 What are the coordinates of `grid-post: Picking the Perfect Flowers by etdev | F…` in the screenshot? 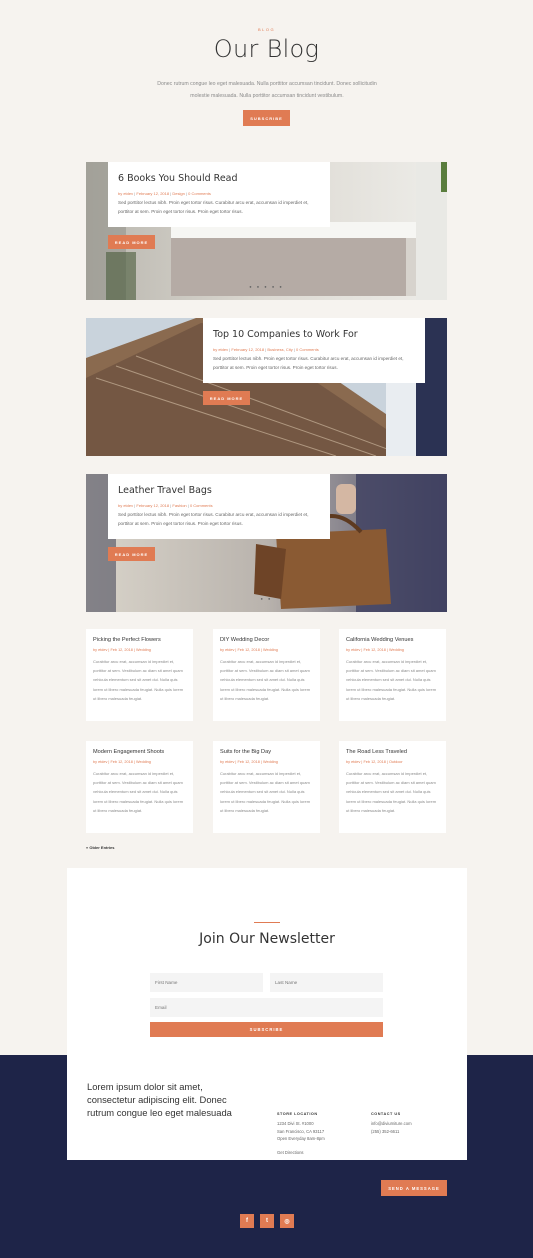 It's located at (139, 675).